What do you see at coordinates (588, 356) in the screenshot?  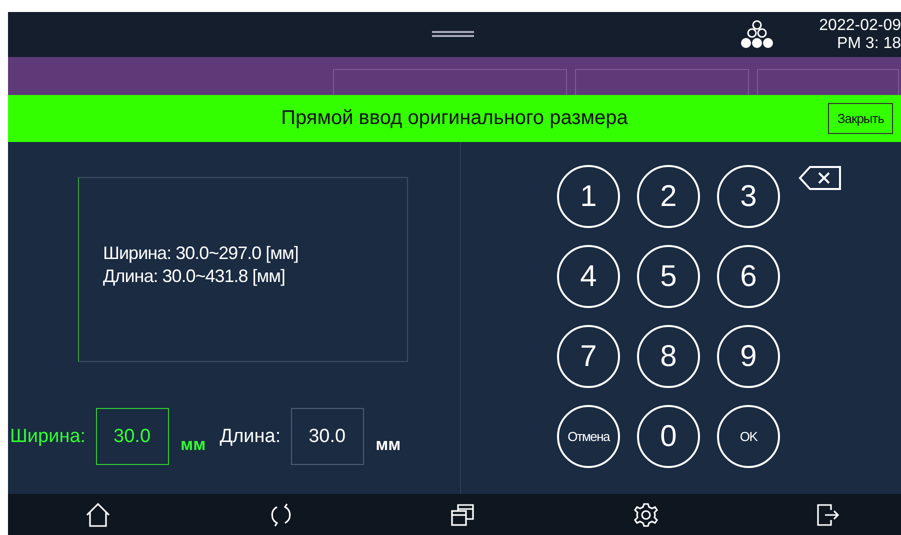 I see `keypad-key: 7` at bounding box center [588, 356].